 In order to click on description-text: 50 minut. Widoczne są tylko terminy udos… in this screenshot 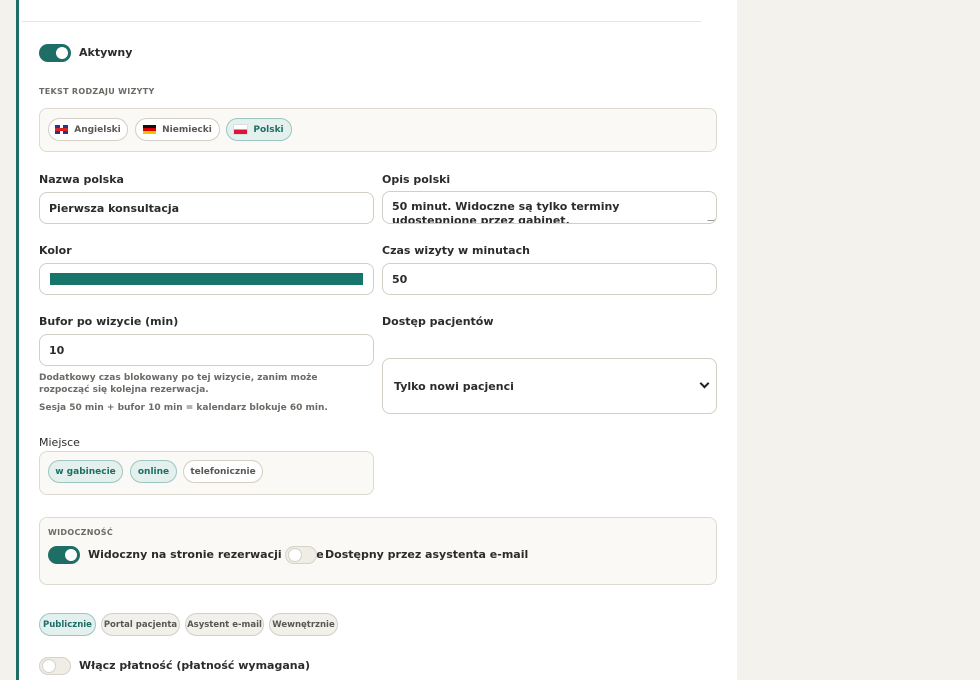, I will do `click(506, 212)`.